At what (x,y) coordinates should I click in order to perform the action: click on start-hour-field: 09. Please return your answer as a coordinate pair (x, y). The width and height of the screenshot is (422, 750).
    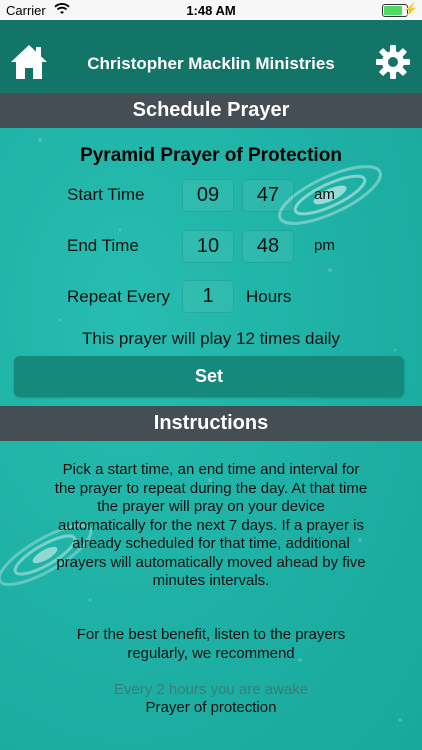
    Looking at the image, I should click on (208, 195).